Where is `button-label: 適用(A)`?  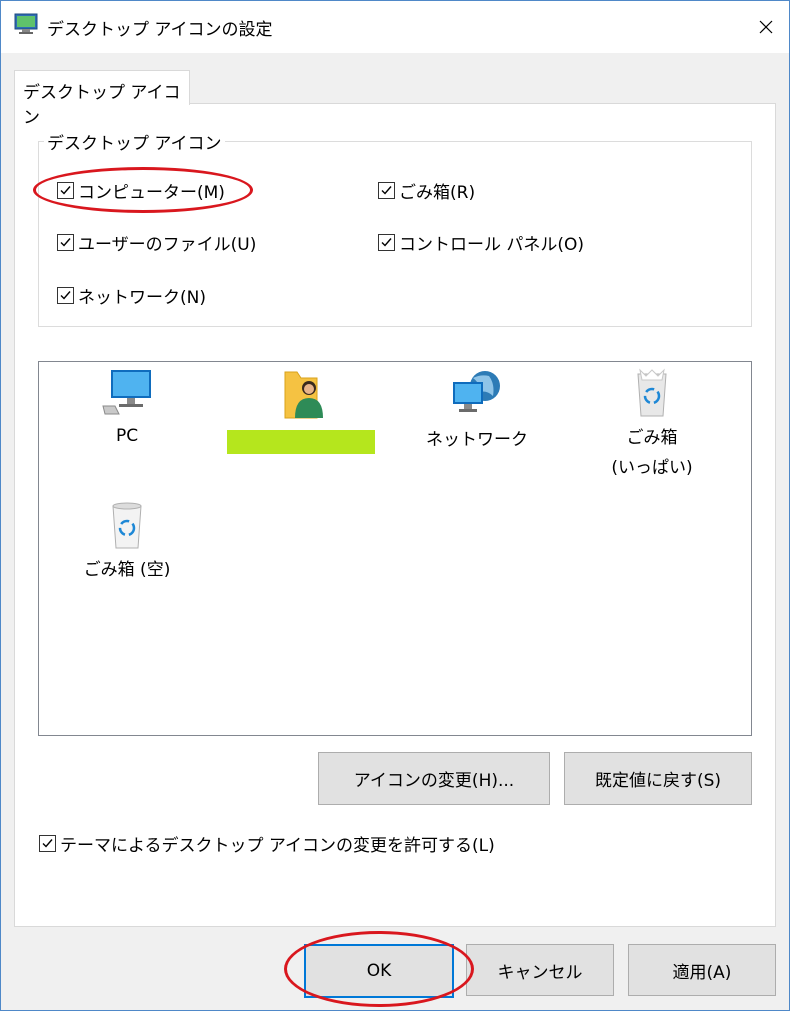 button-label: 適用(A) is located at coordinates (702, 972).